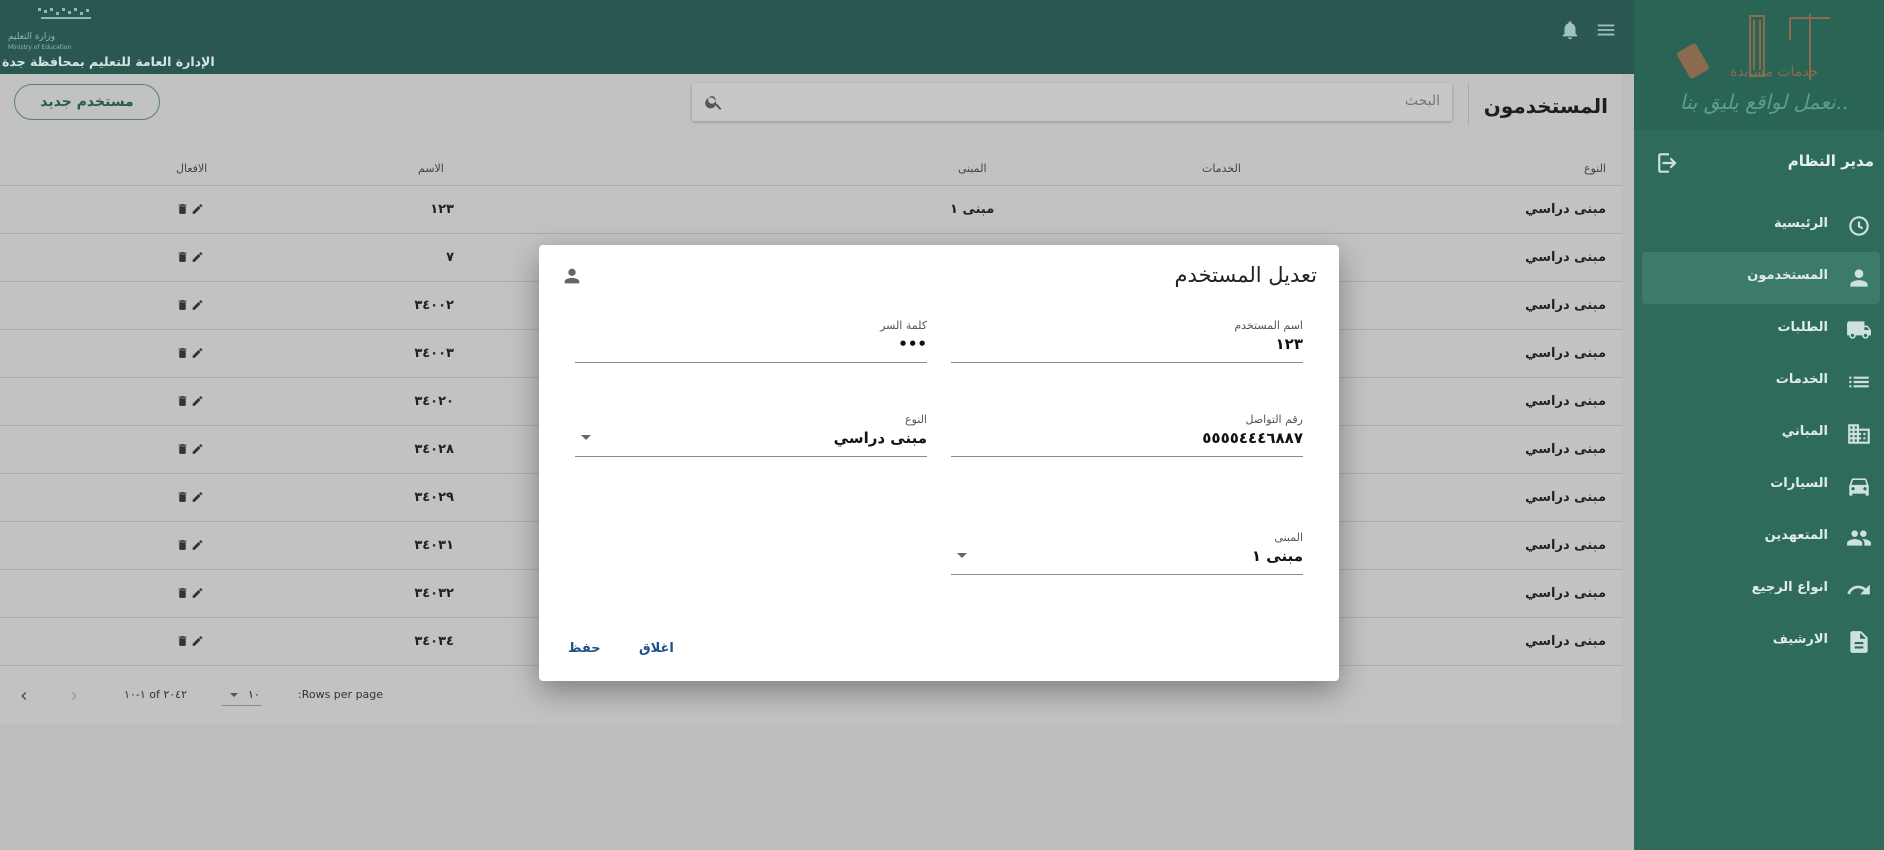 Image resolution: width=1884 pixels, height=850 pixels. Describe the element at coordinates (1595, 168) in the screenshot. I see `column-header-type: النوع` at that location.